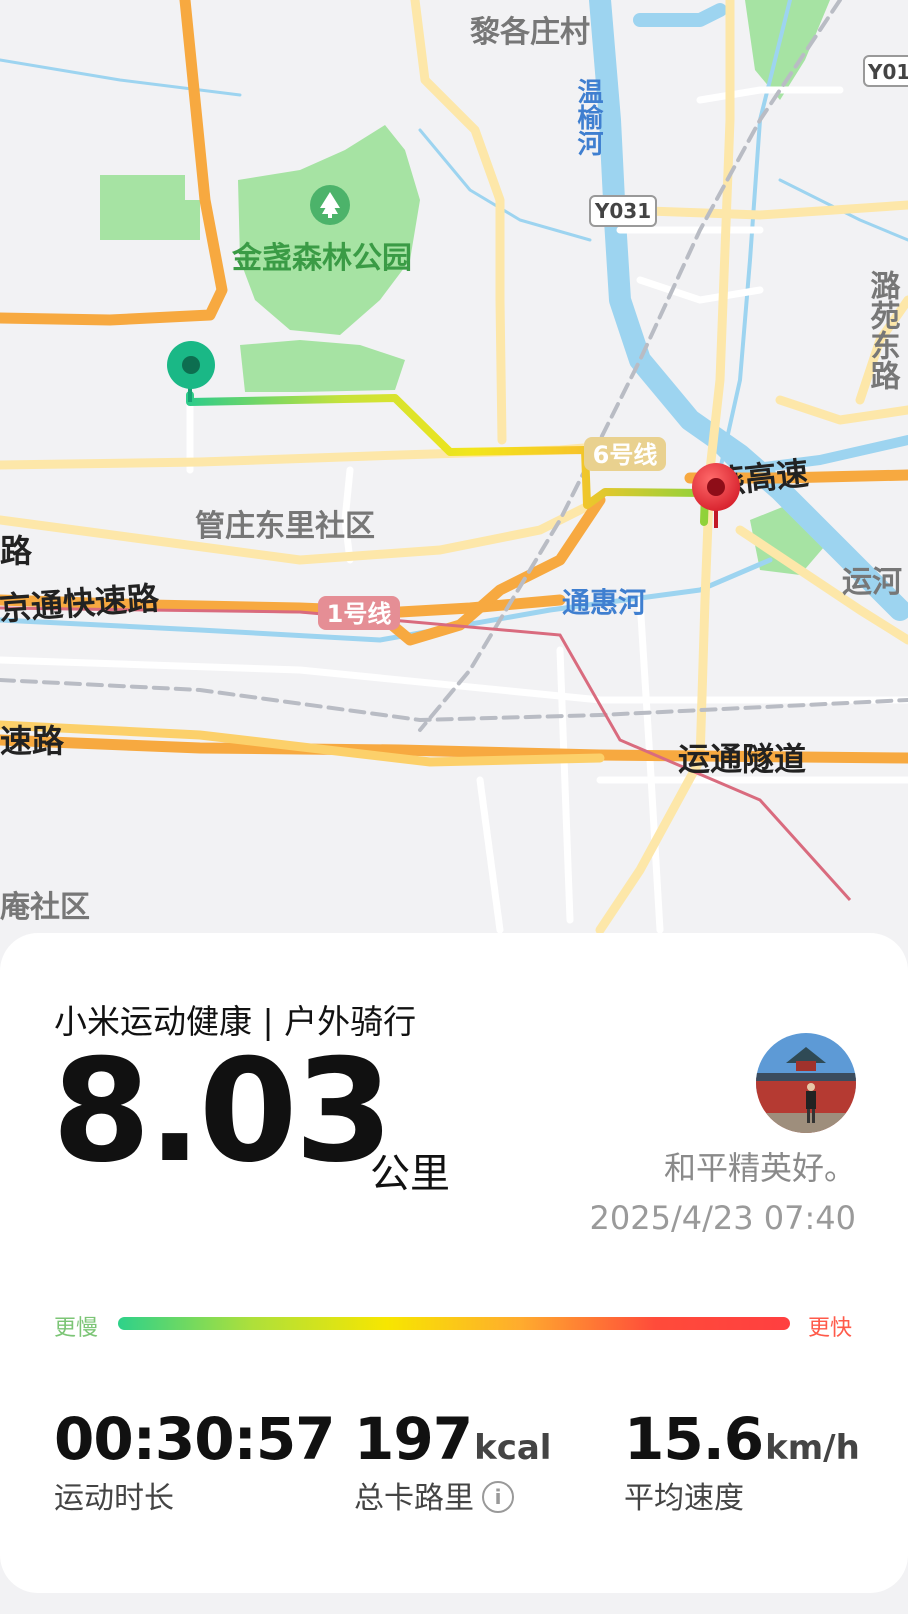  What do you see at coordinates (498, 1497) in the screenshot?
I see `info-icon: i` at bounding box center [498, 1497].